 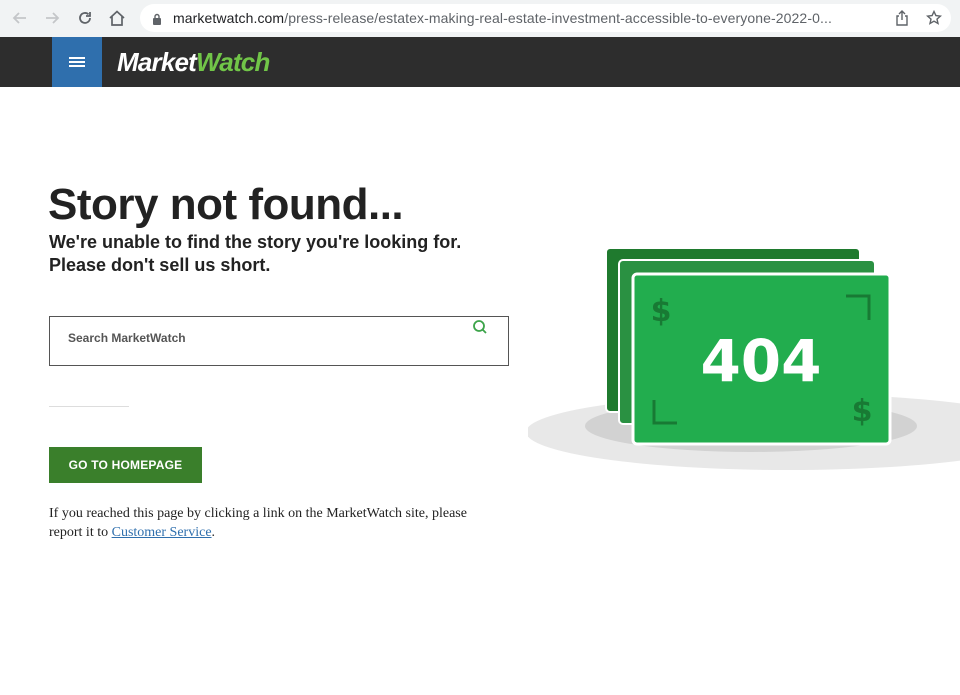 What do you see at coordinates (258, 338) in the screenshot?
I see `search-input` at bounding box center [258, 338].